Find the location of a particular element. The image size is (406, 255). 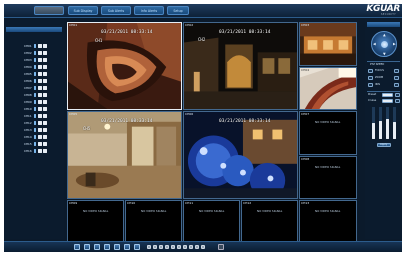

channel-list-item: CH09 is located at coordinates (43, 102).